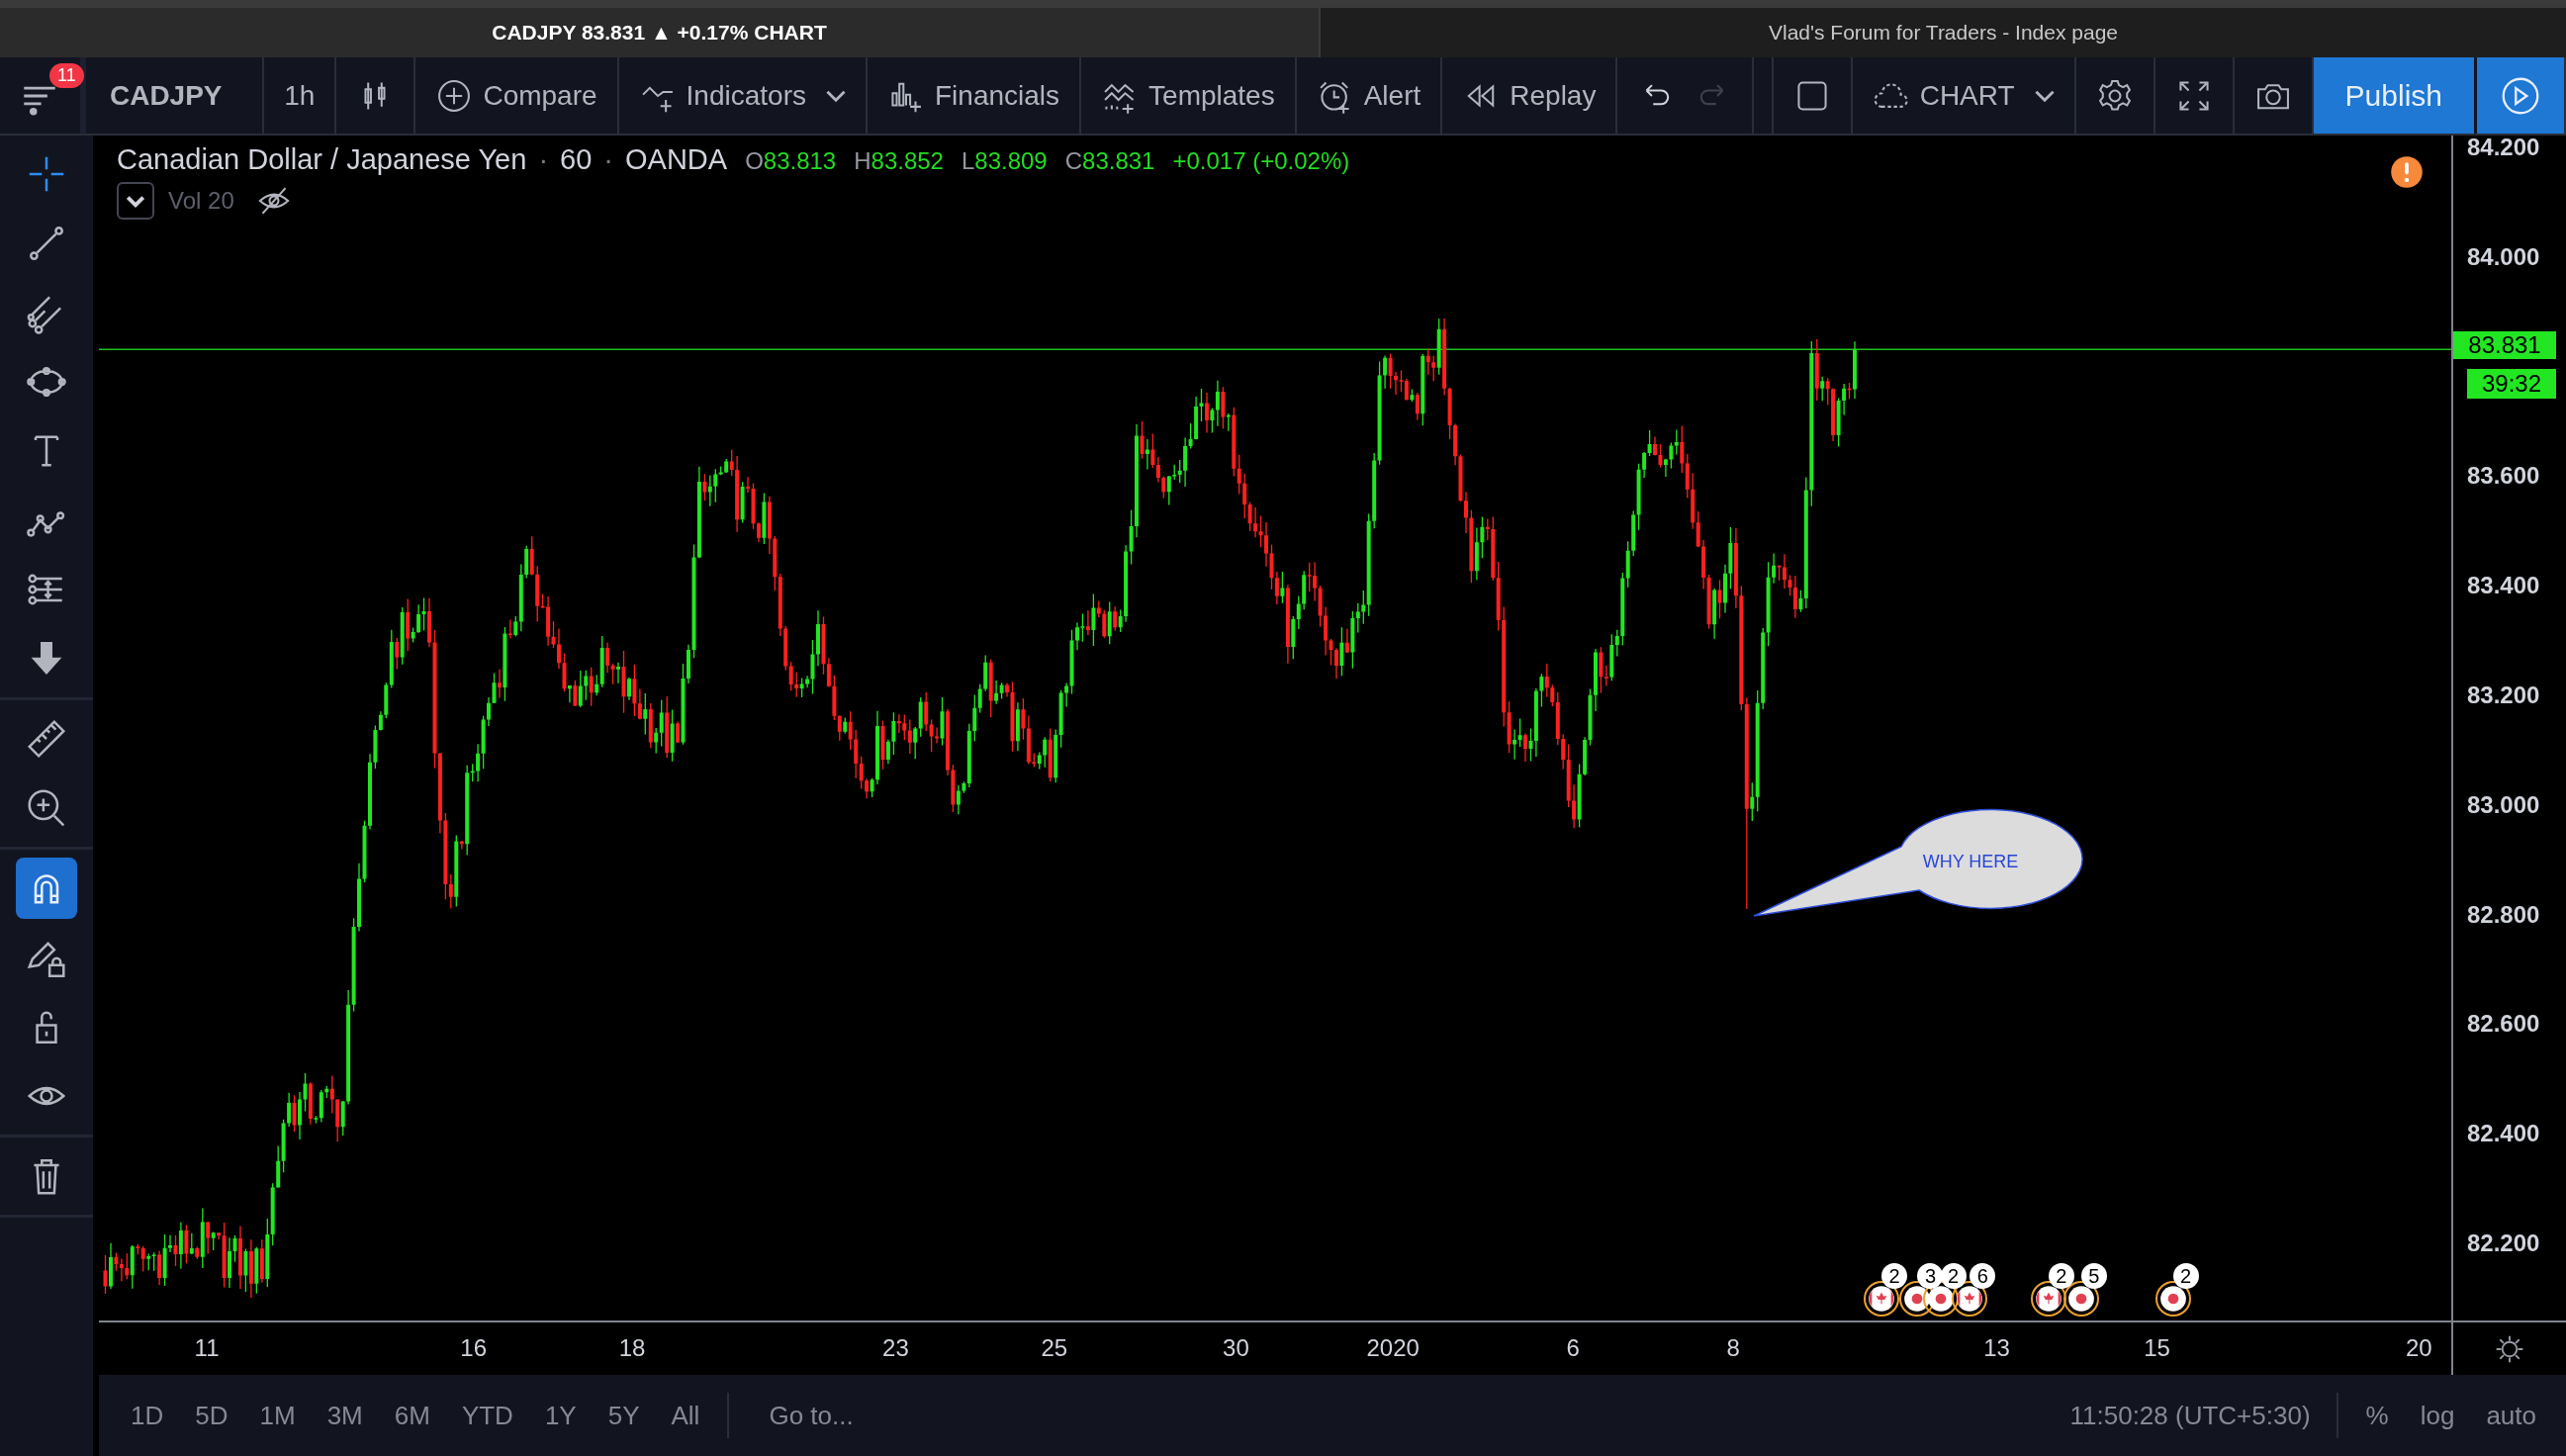  What do you see at coordinates (2437, 1415) in the screenshot?
I see `scale-option-button: log` at bounding box center [2437, 1415].